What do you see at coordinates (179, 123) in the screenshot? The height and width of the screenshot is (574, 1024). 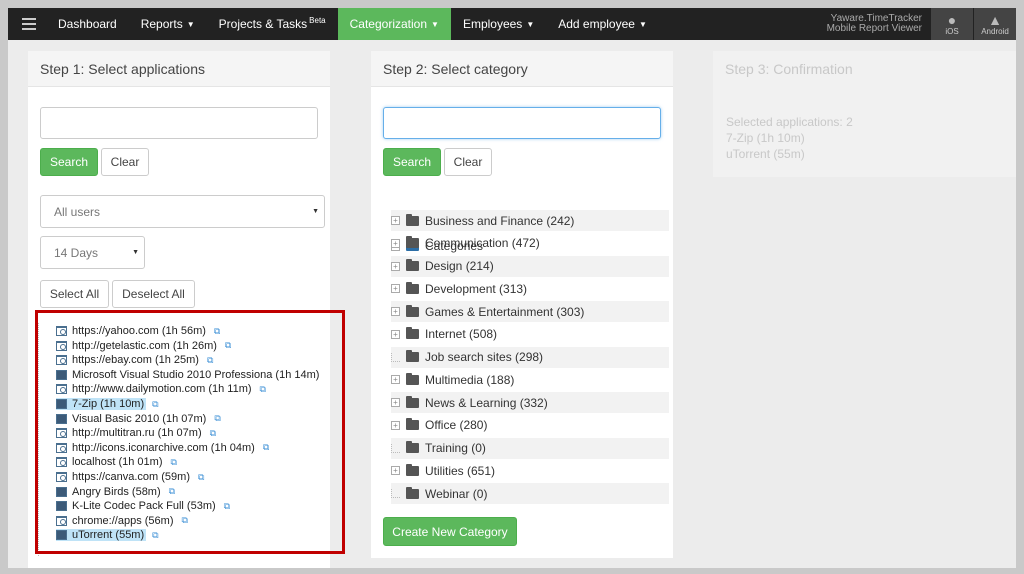 I see `app-search-input` at bounding box center [179, 123].